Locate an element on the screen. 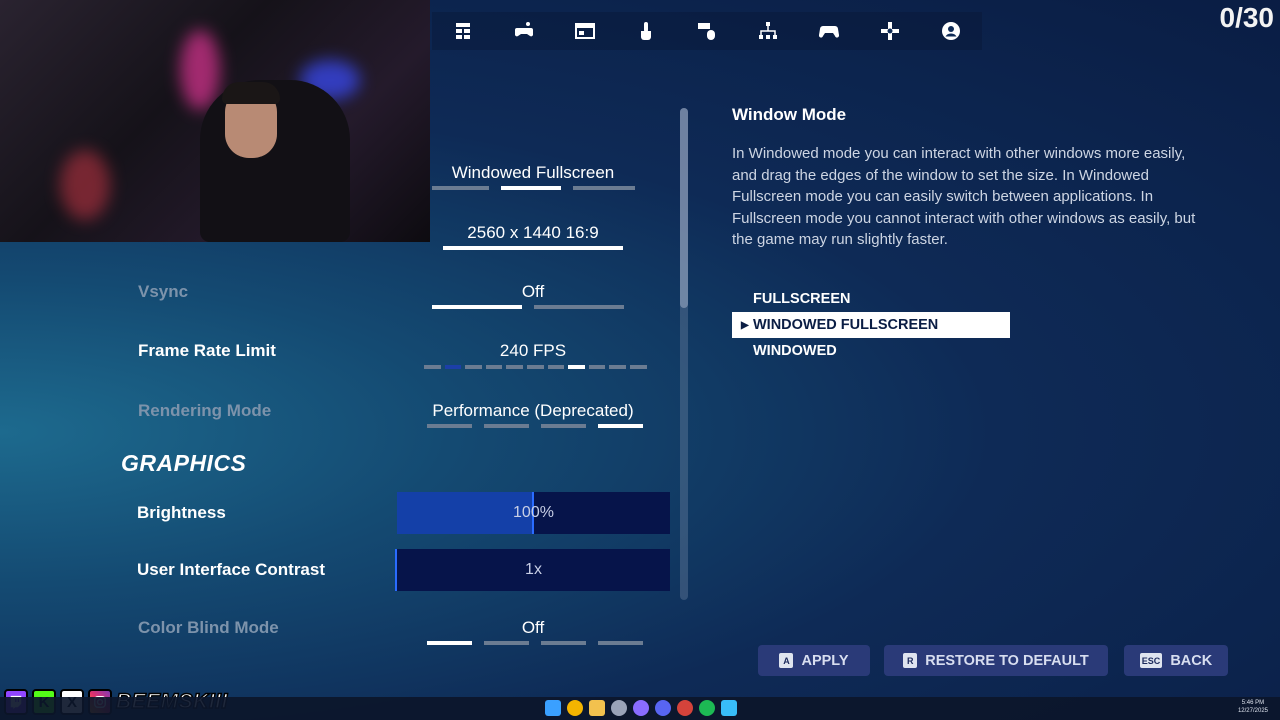 This screenshot has width=1280, height=720. hierarchy-icon is located at coordinates (768, 30).